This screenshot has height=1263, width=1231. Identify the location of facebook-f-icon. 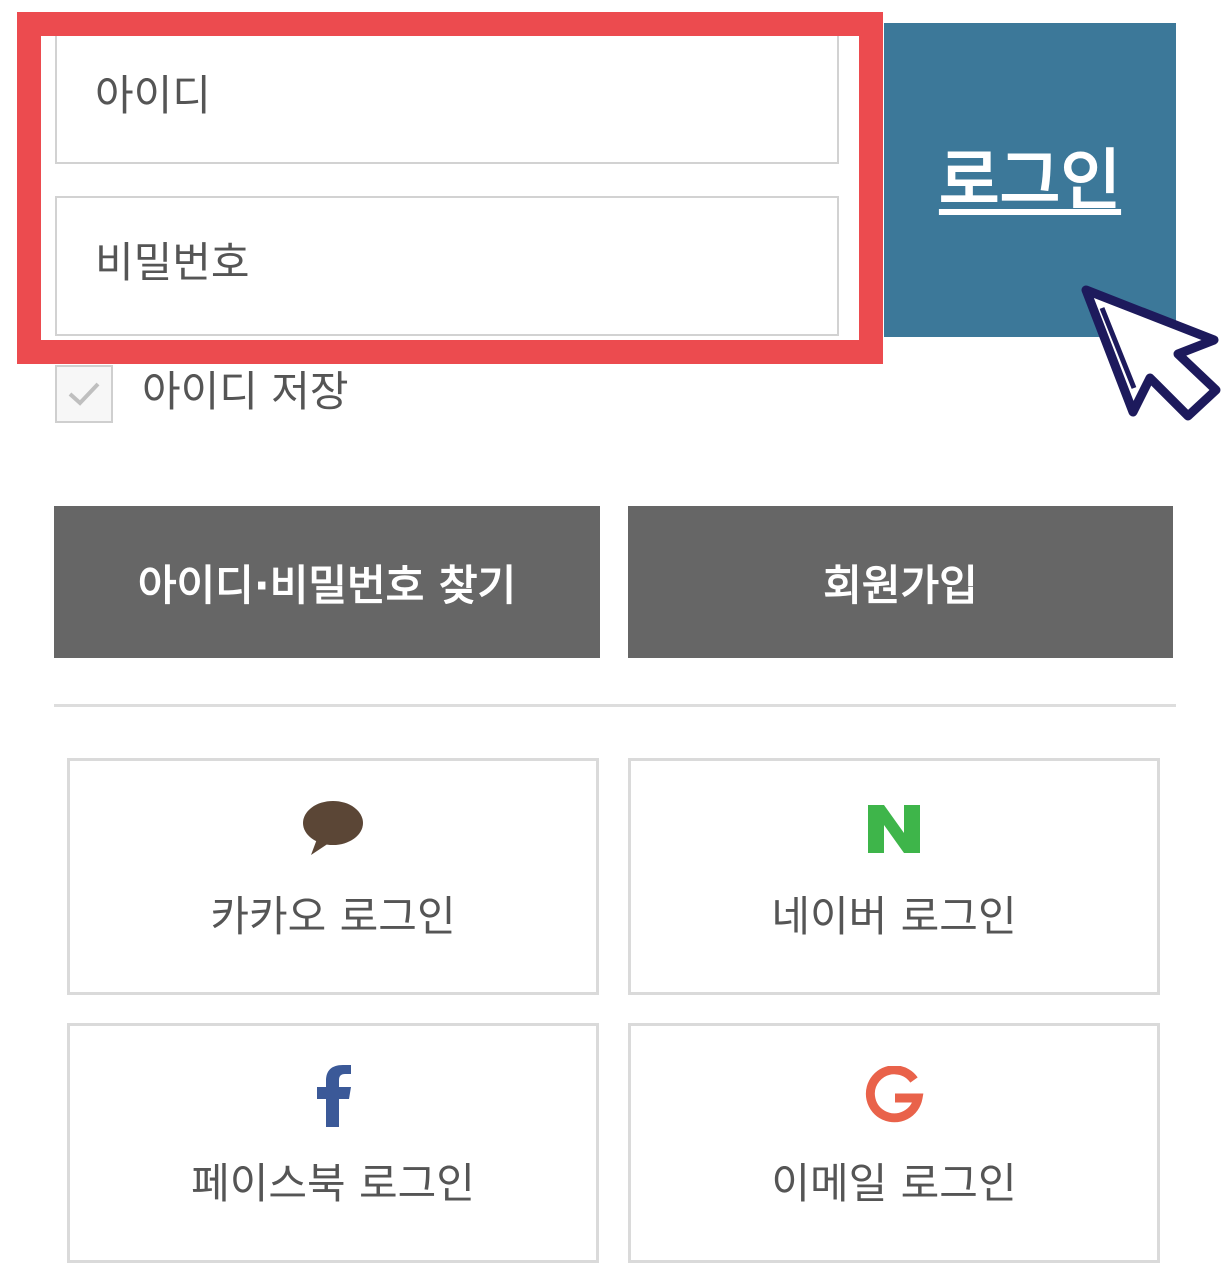
(333, 1096).